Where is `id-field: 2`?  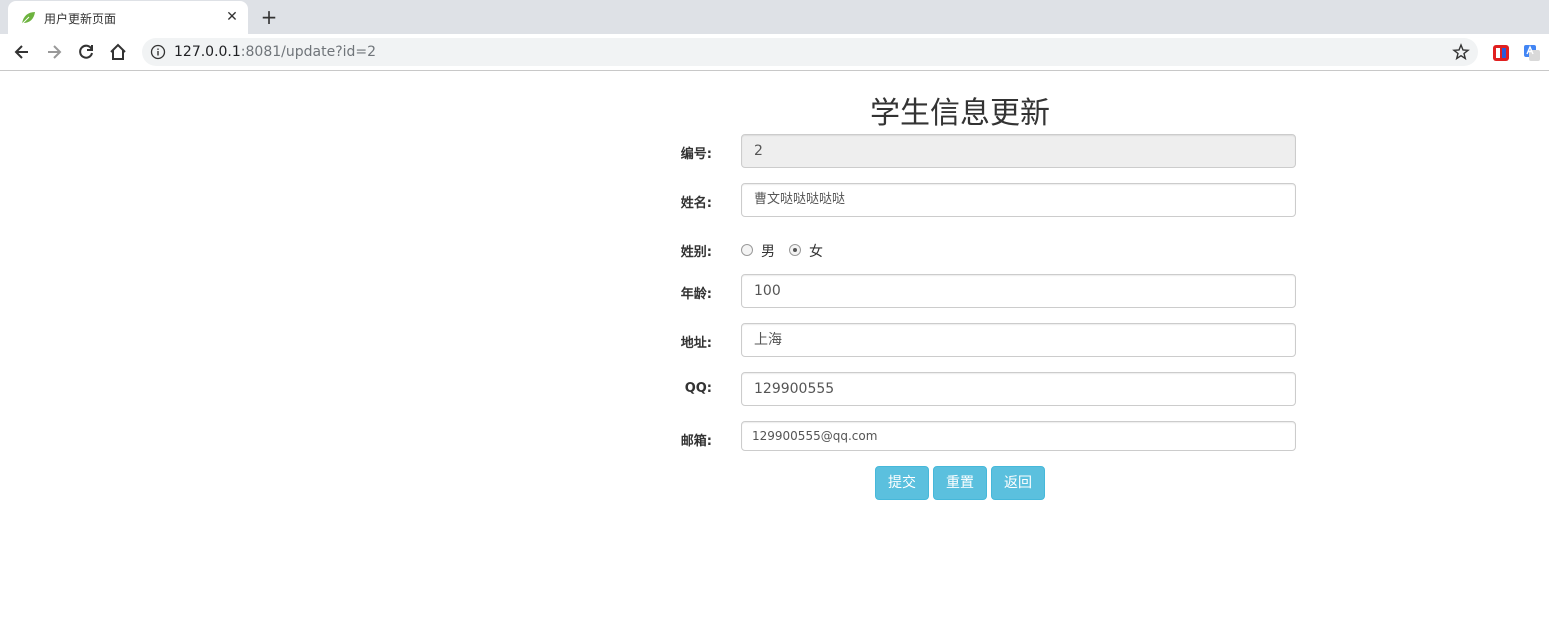 id-field: 2 is located at coordinates (1018, 151).